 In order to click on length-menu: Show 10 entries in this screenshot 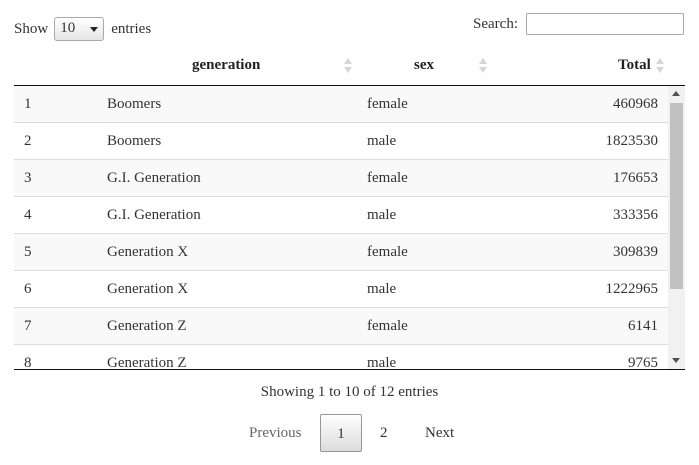, I will do `click(82, 29)`.